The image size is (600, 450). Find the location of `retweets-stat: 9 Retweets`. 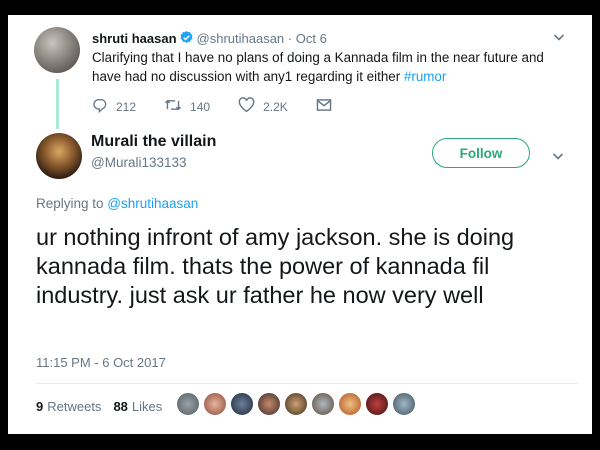

retweets-stat: 9 Retweets is located at coordinates (68, 406).